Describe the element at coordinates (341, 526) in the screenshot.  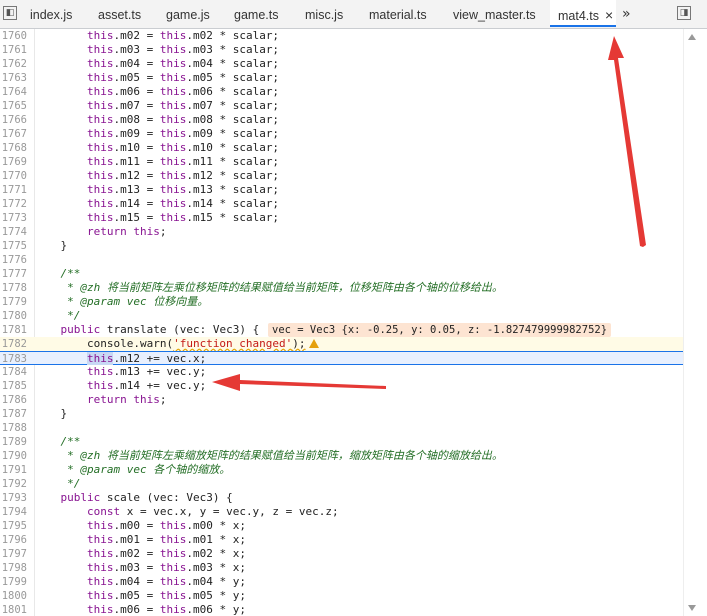
I see `code-line: 1795 this.m00 = this.m00 * x;` at that location.